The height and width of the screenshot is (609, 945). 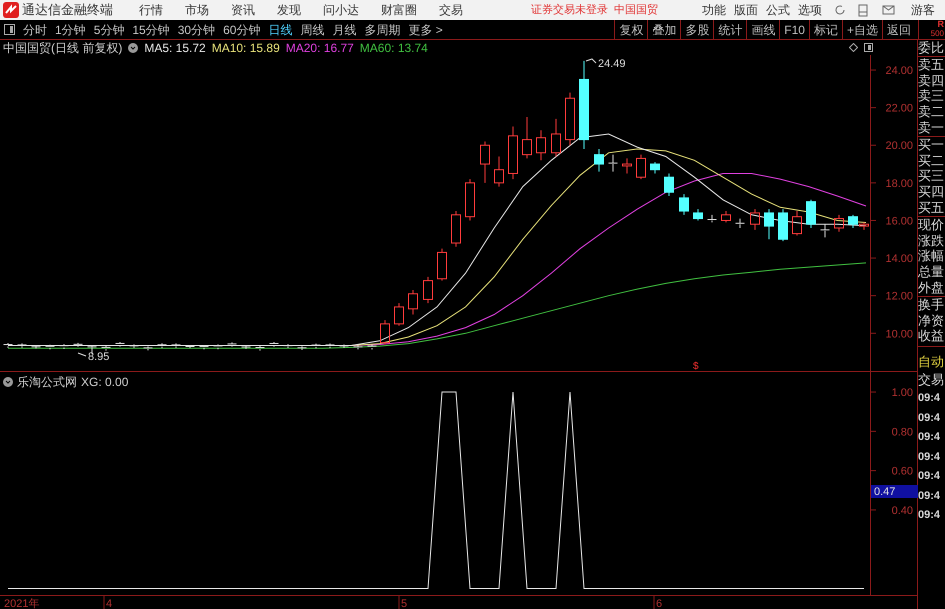 What do you see at coordinates (931, 144) in the screenshot?
I see `quote-label: 买一` at bounding box center [931, 144].